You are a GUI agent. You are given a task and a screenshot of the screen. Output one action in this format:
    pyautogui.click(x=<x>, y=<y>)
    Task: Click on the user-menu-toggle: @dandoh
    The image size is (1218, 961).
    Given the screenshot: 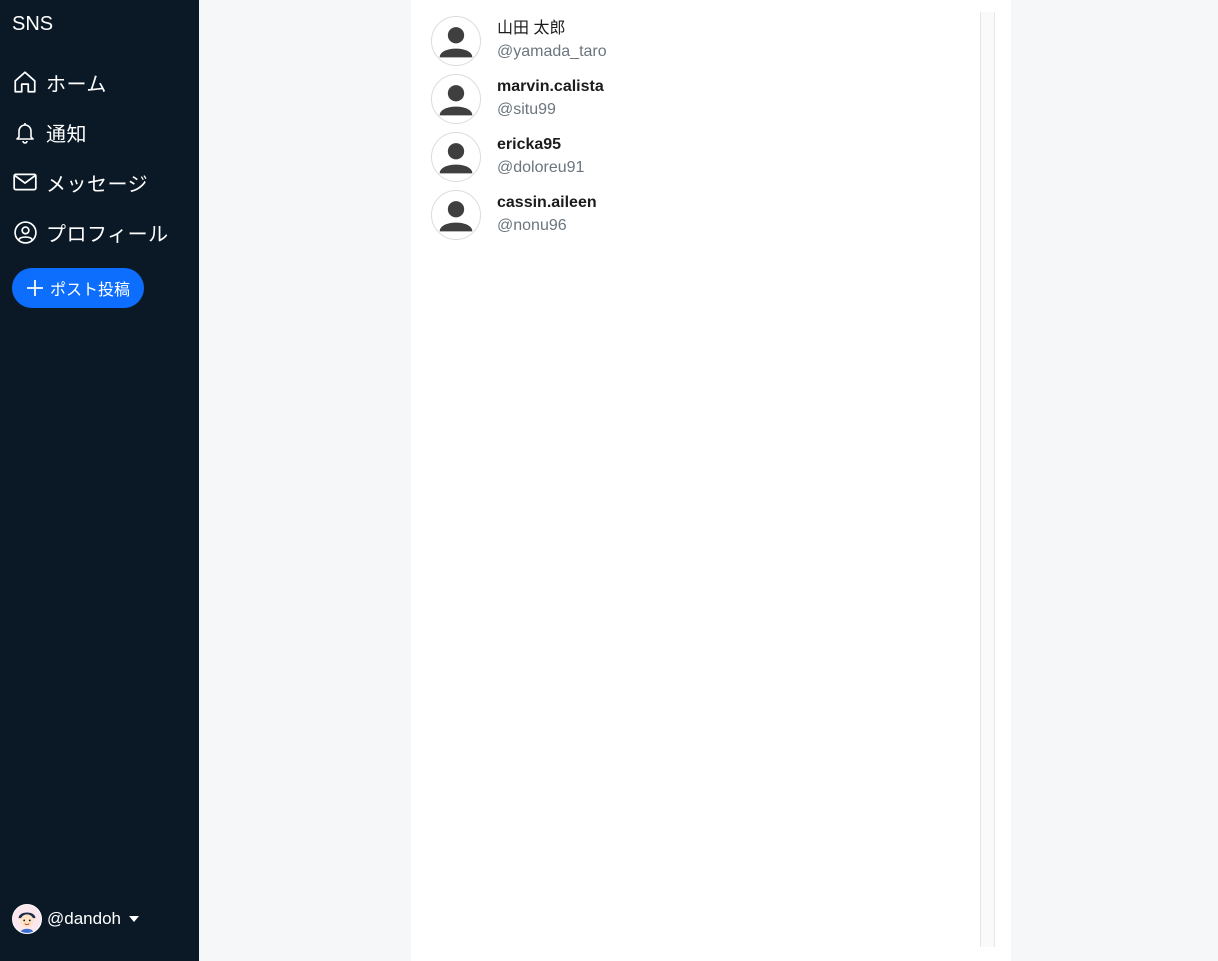 What is the action you would take?
    pyautogui.click(x=75, y=919)
    